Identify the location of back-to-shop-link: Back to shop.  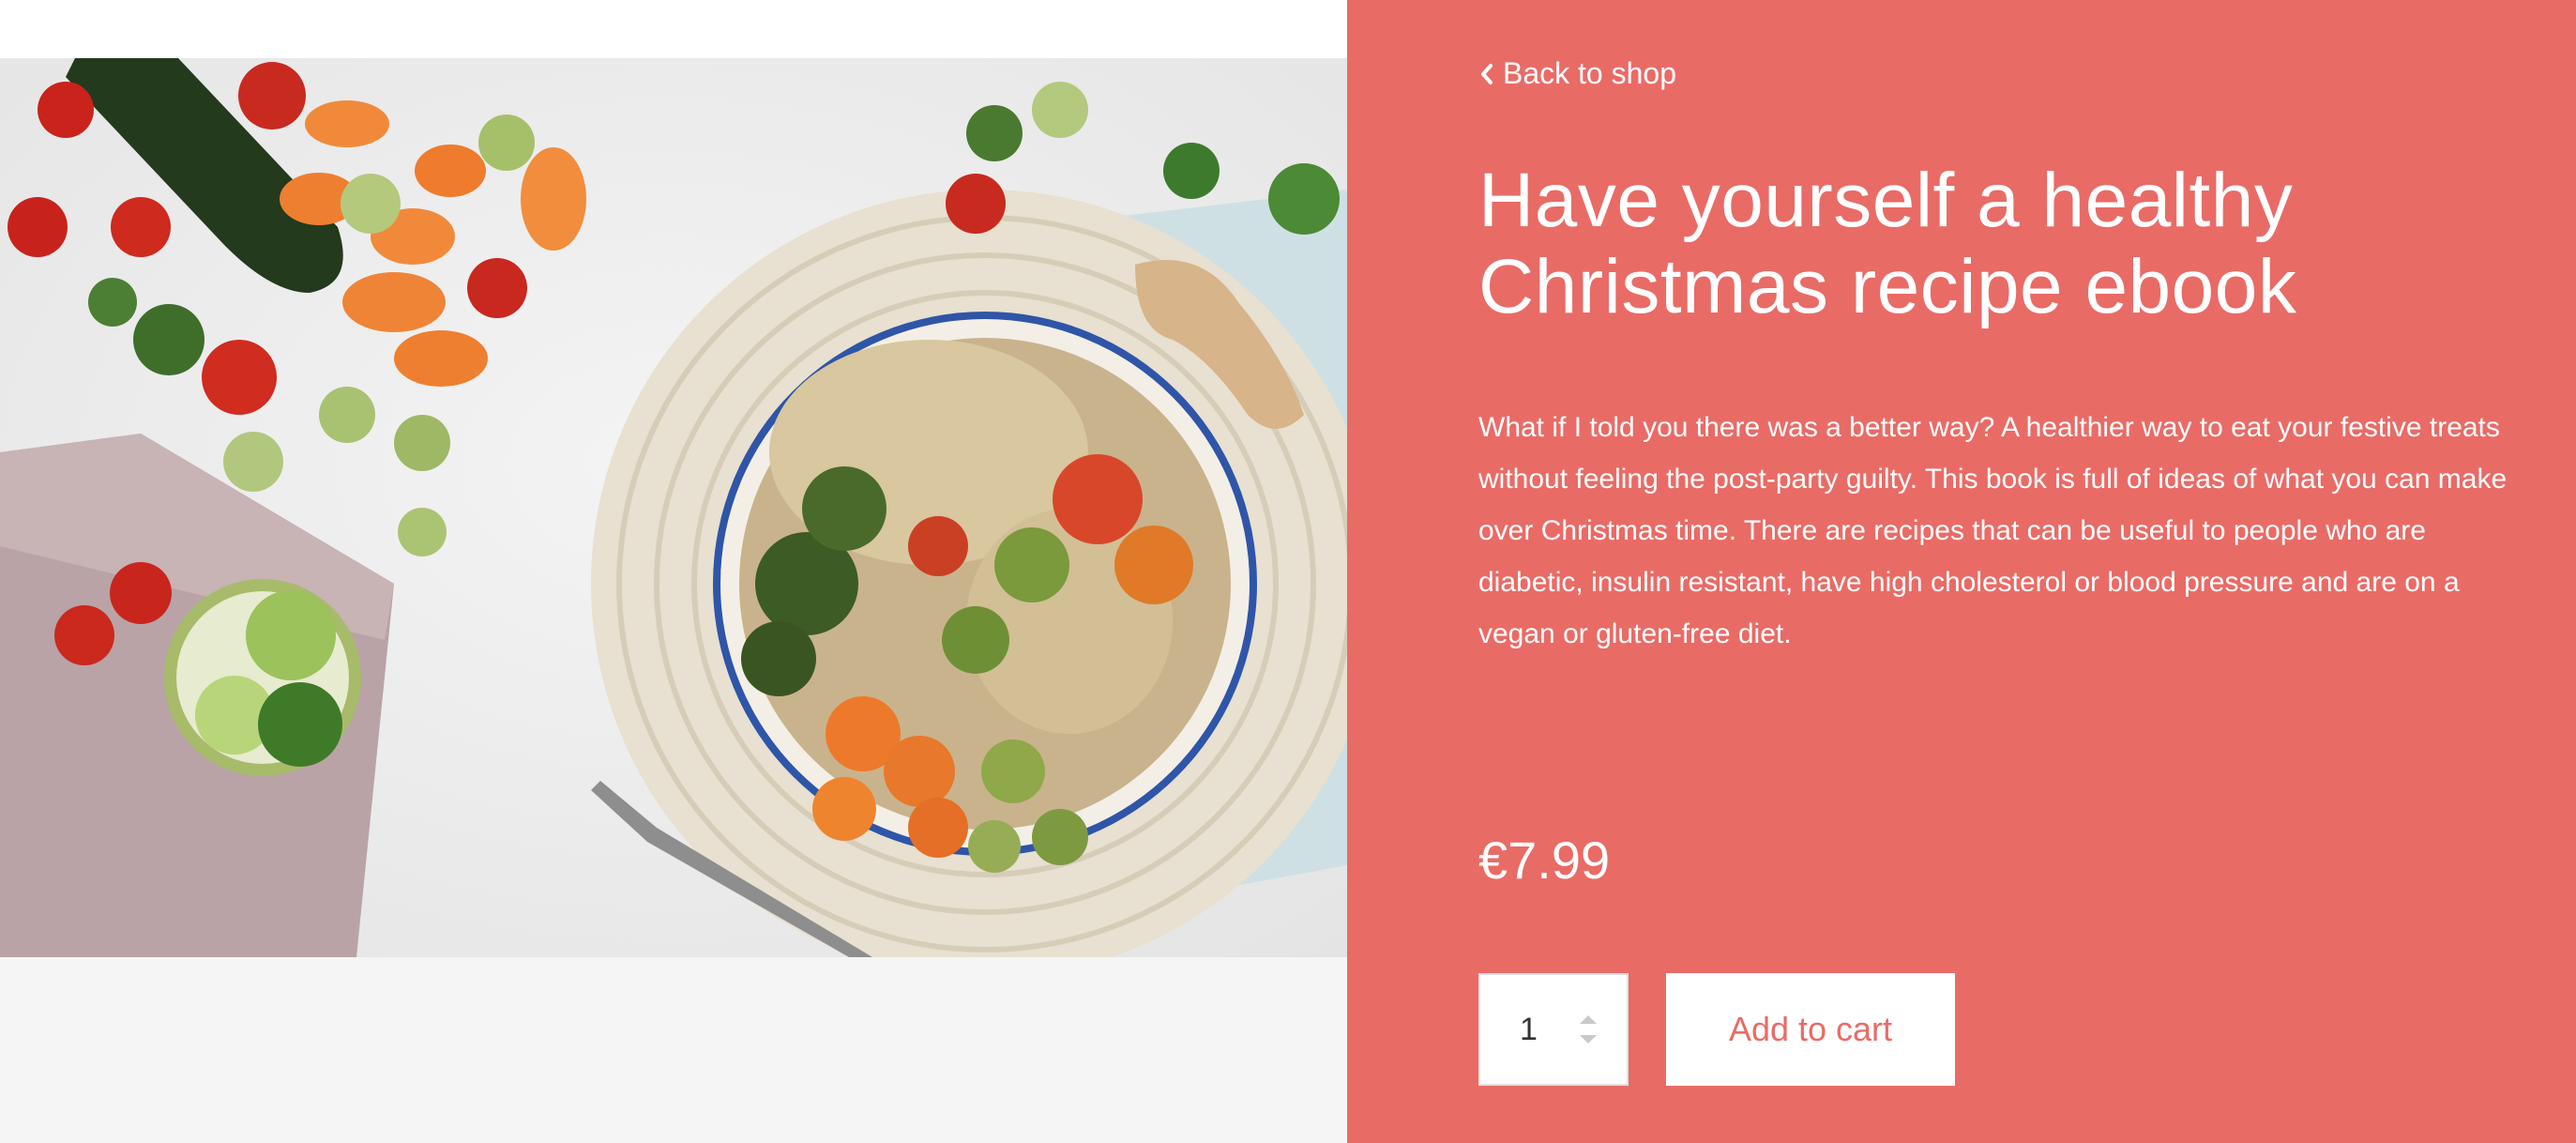
(1577, 73).